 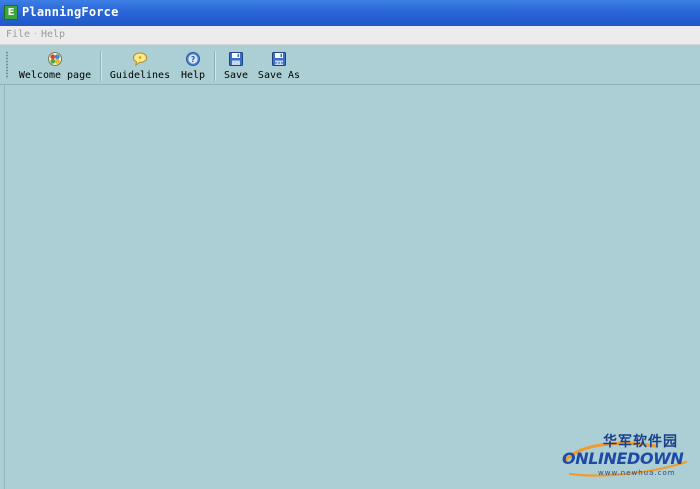 I want to click on menu-bar: File · Help, so click(x=350, y=35).